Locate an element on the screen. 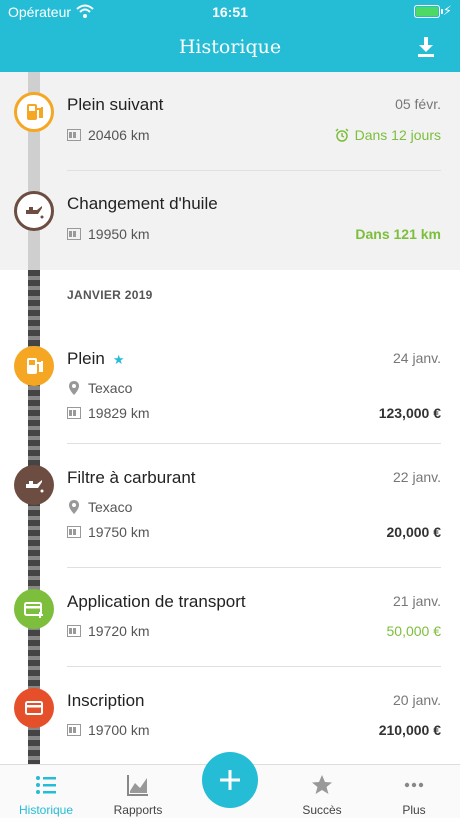  odometer-row: 20406 km is located at coordinates (108, 135).